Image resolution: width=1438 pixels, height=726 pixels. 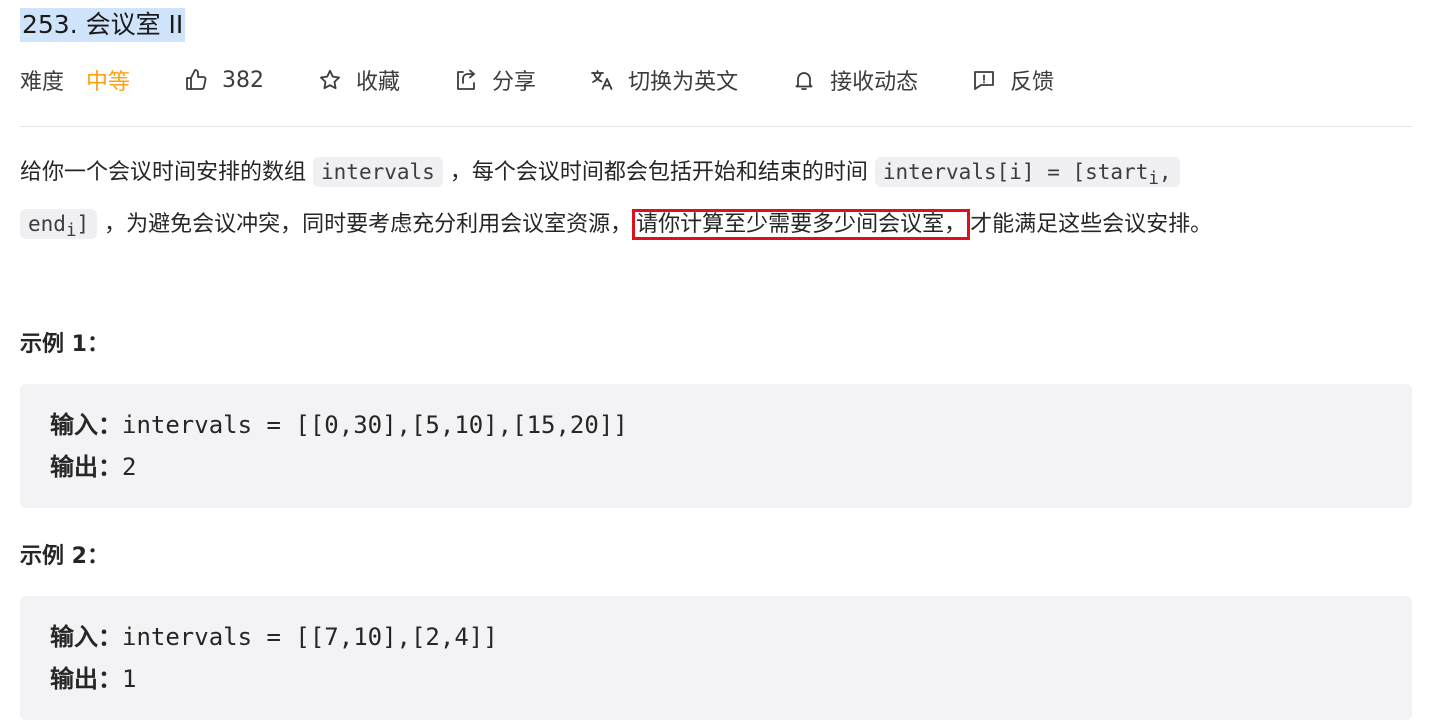 I want to click on notify-button: 接收动态, so click(x=855, y=80).